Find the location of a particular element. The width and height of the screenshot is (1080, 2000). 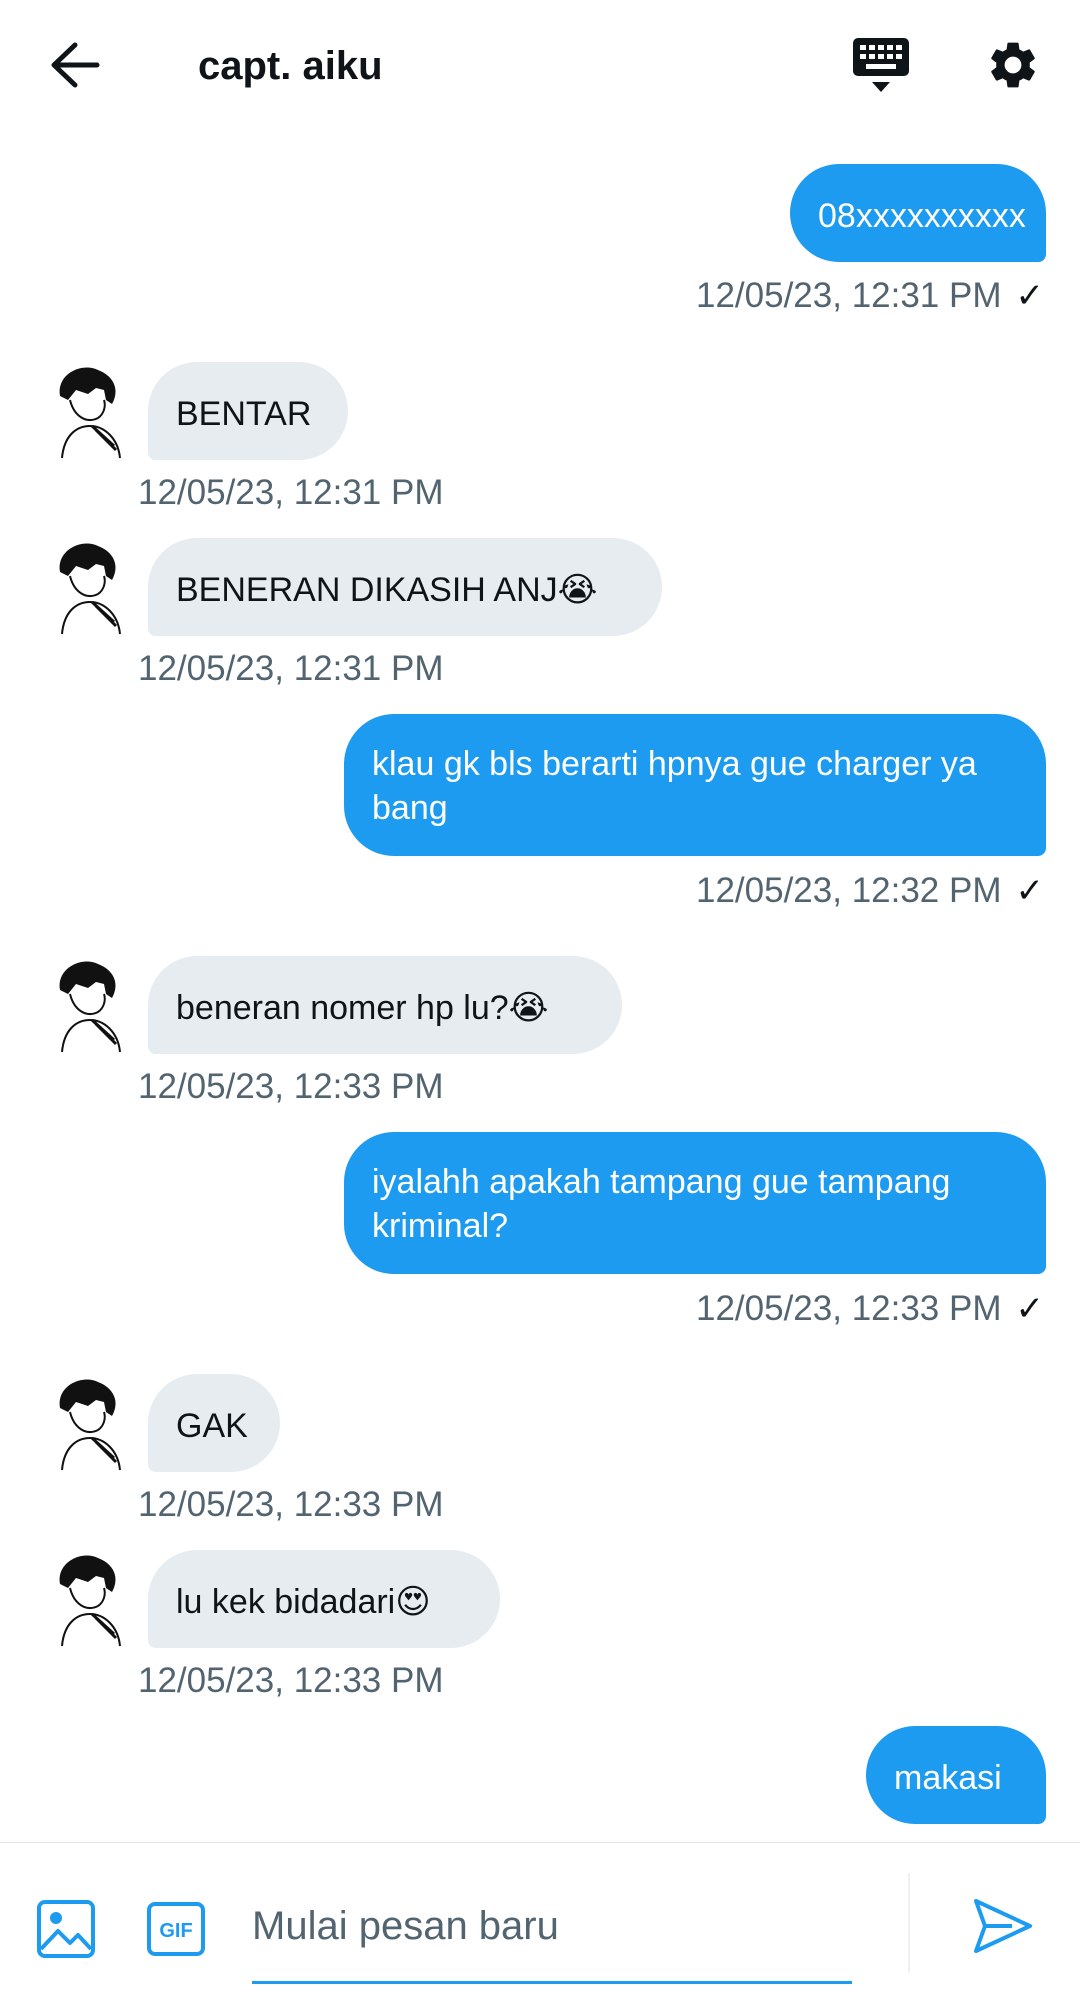

message-input: Mulai pesan baru is located at coordinates (552, 1927).